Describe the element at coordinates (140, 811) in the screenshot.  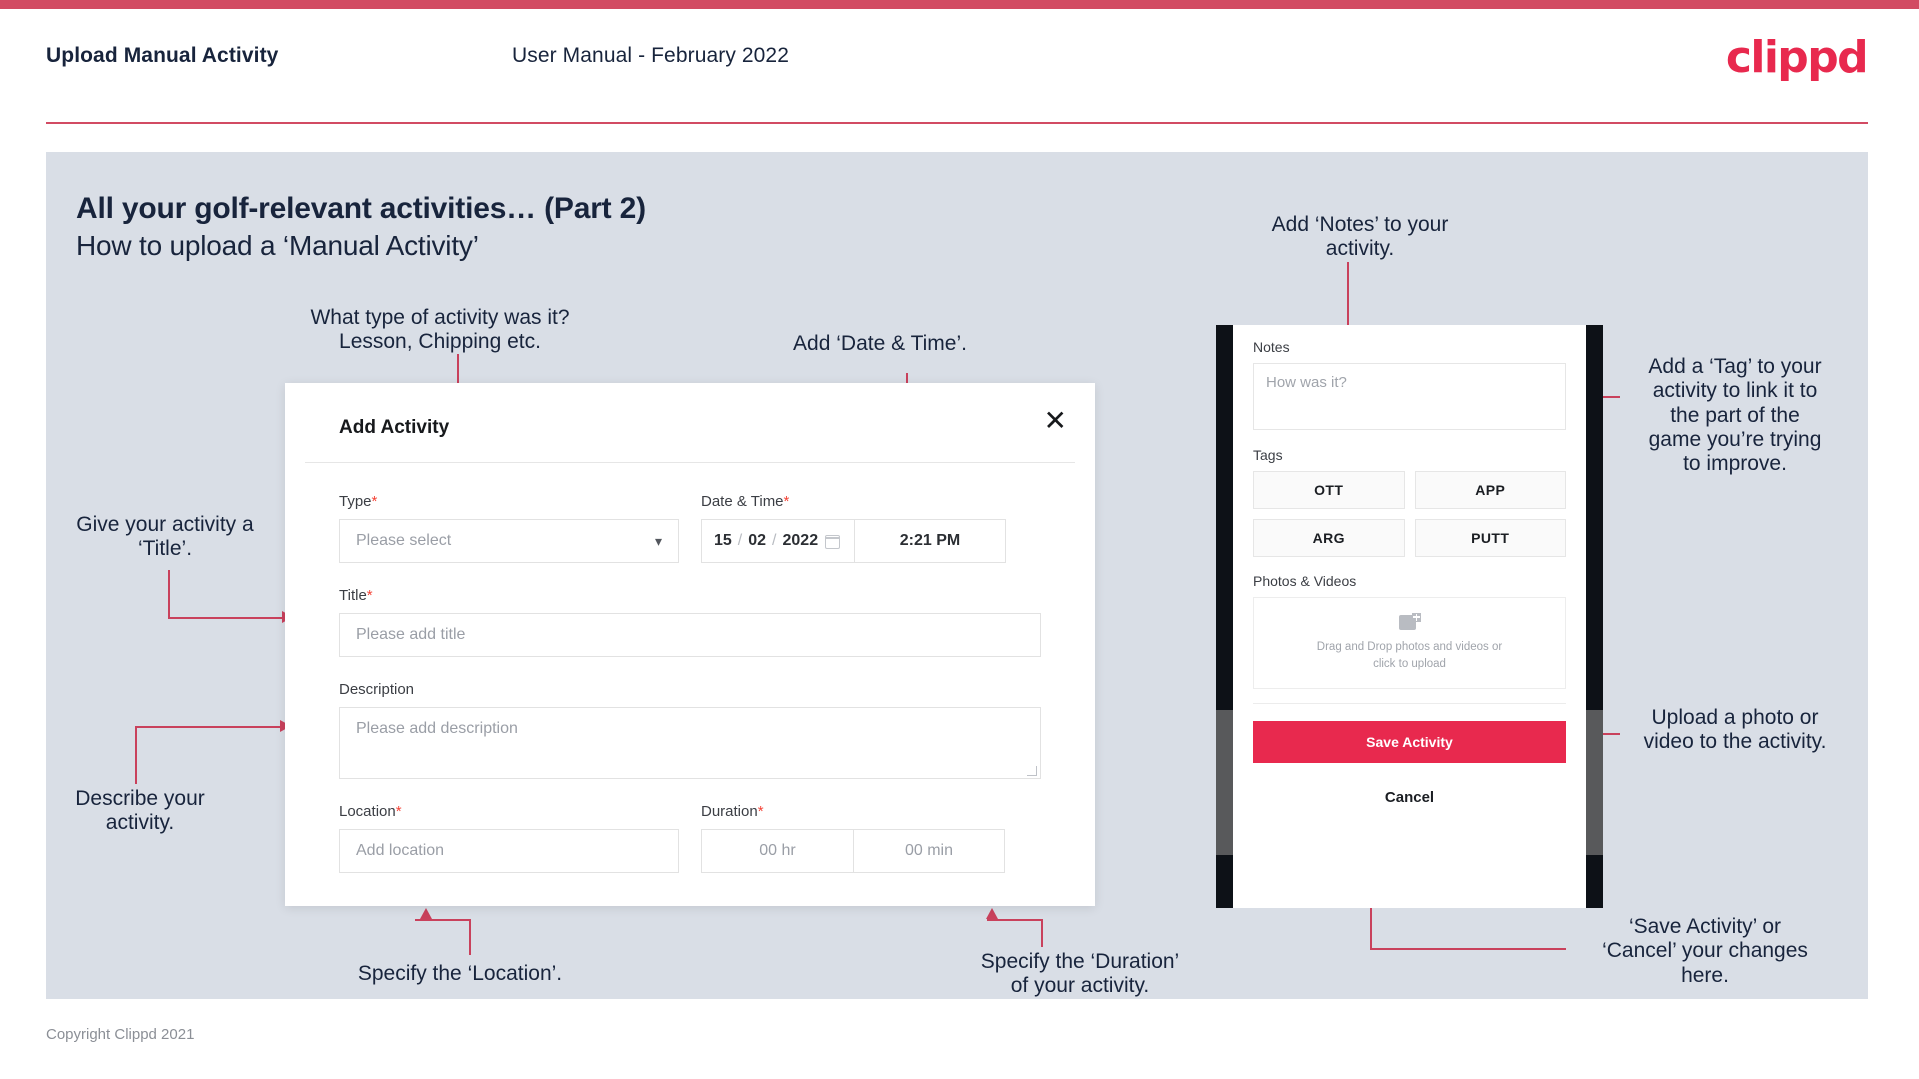
I see `callout-description: Describe your activity.` at that location.